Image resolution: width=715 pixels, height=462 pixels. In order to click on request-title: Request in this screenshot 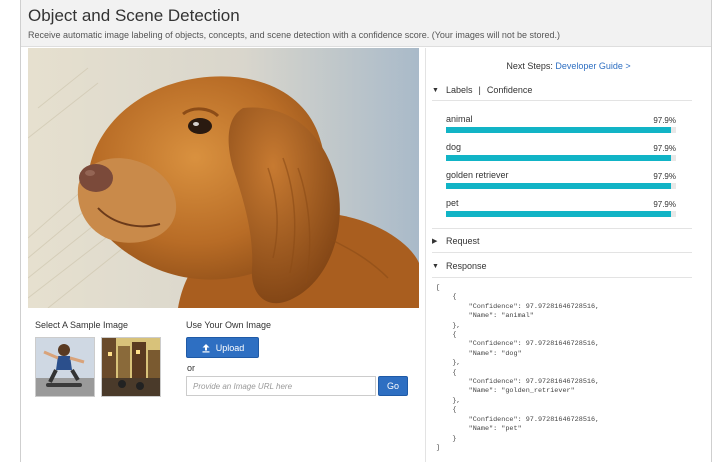, I will do `click(463, 241)`.